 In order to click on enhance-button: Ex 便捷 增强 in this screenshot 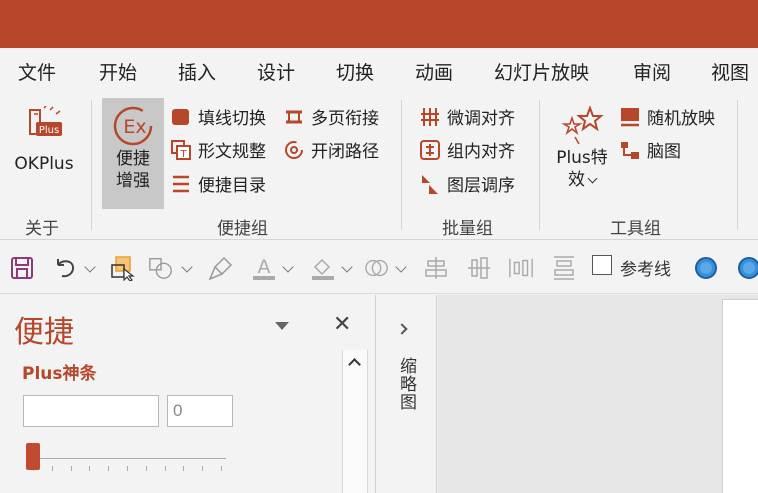, I will do `click(133, 153)`.